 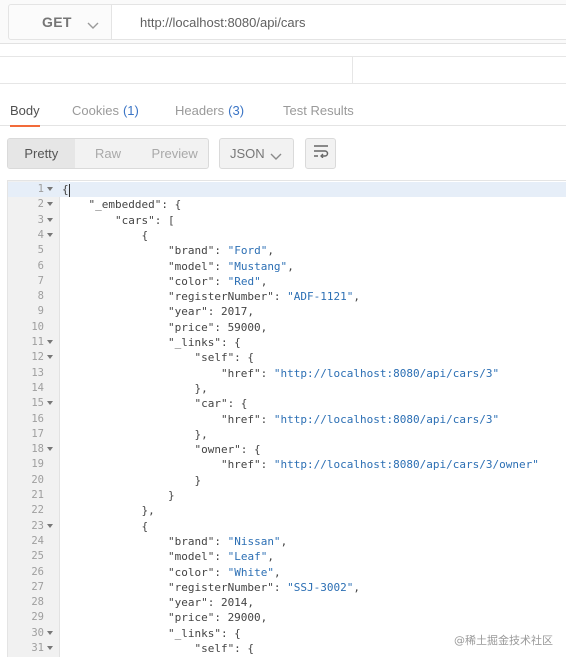 I want to click on line-number: 5, so click(x=40, y=250).